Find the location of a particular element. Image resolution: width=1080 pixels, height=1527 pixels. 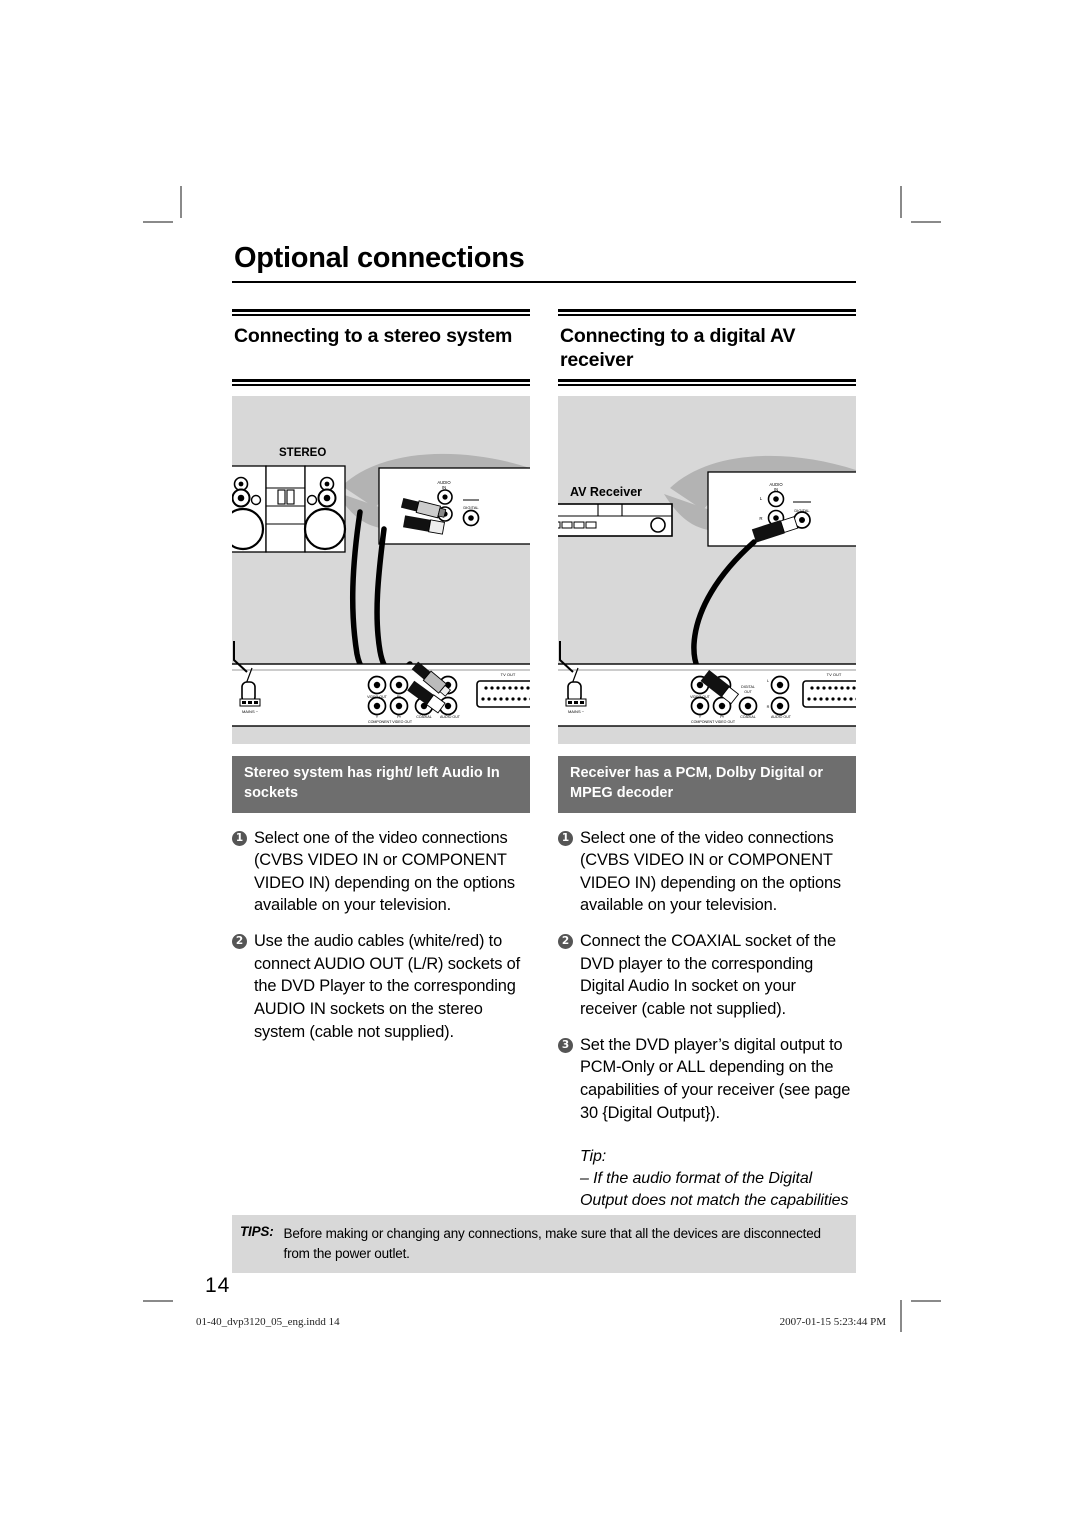

crop-mark-bottom-right-horizontal is located at coordinates (926, 1301).